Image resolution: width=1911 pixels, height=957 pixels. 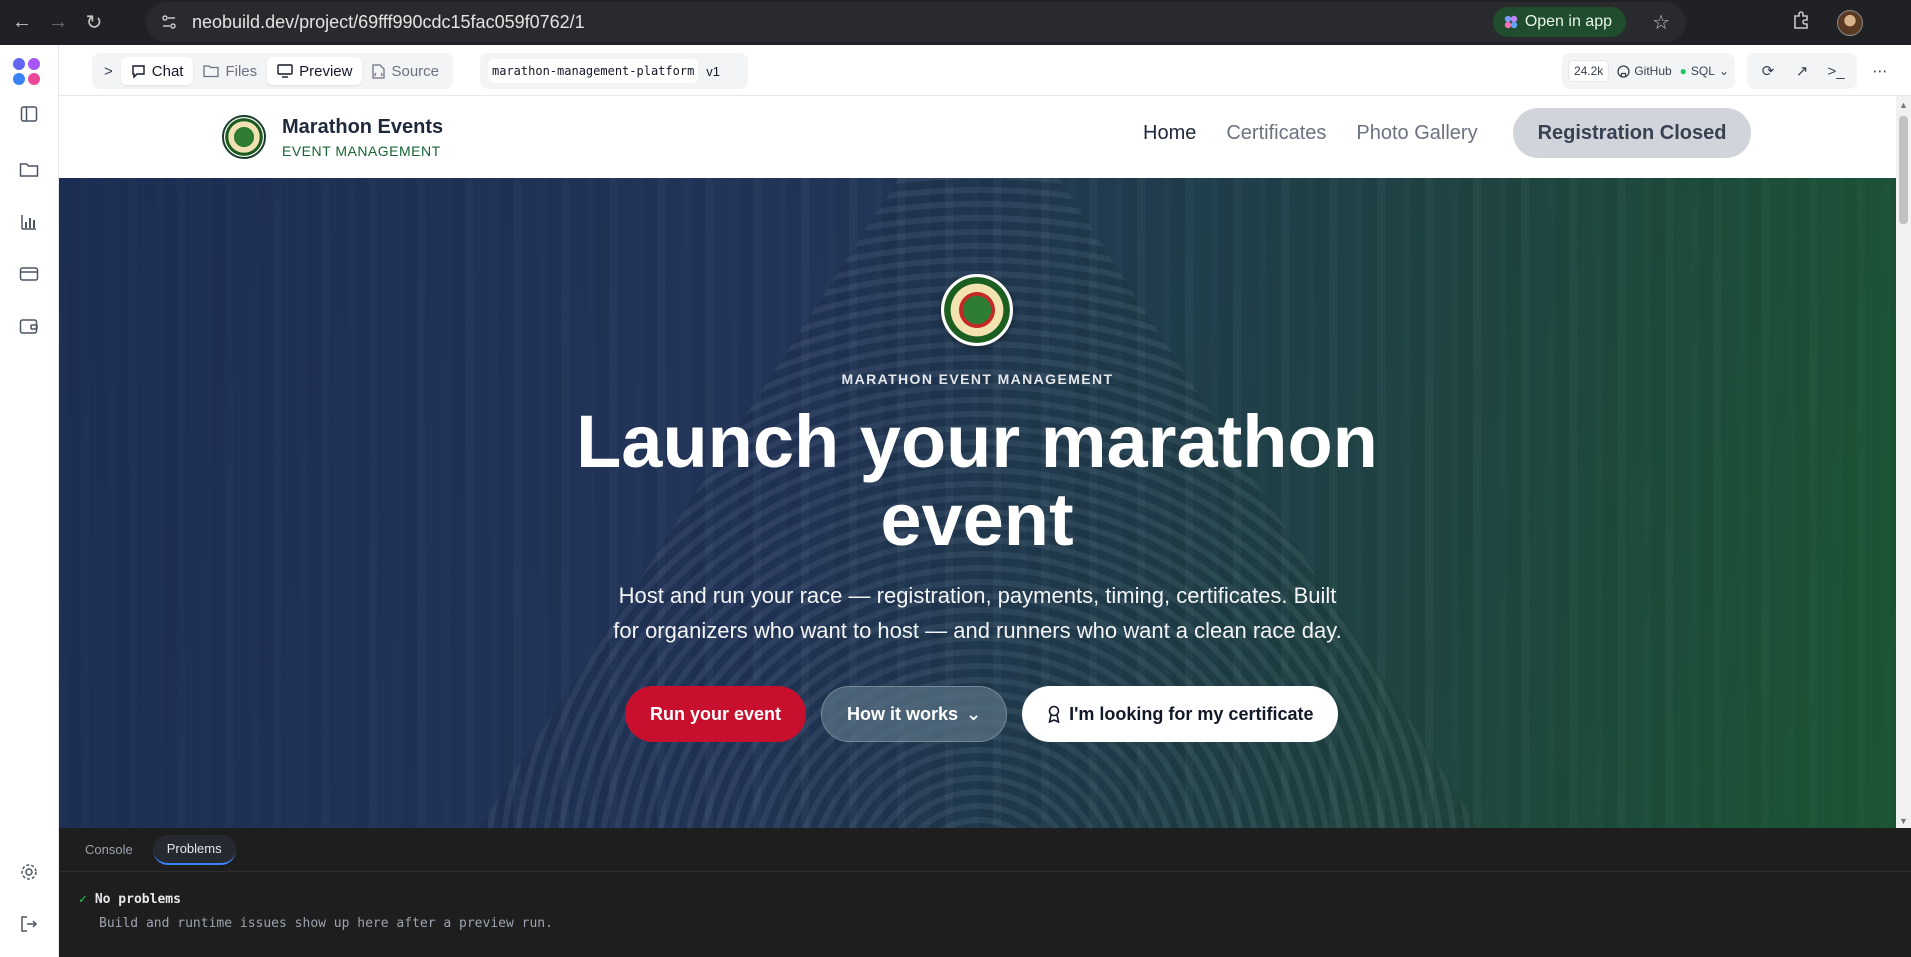 I want to click on refresh-icon: ⟳, so click(x=1768, y=71).